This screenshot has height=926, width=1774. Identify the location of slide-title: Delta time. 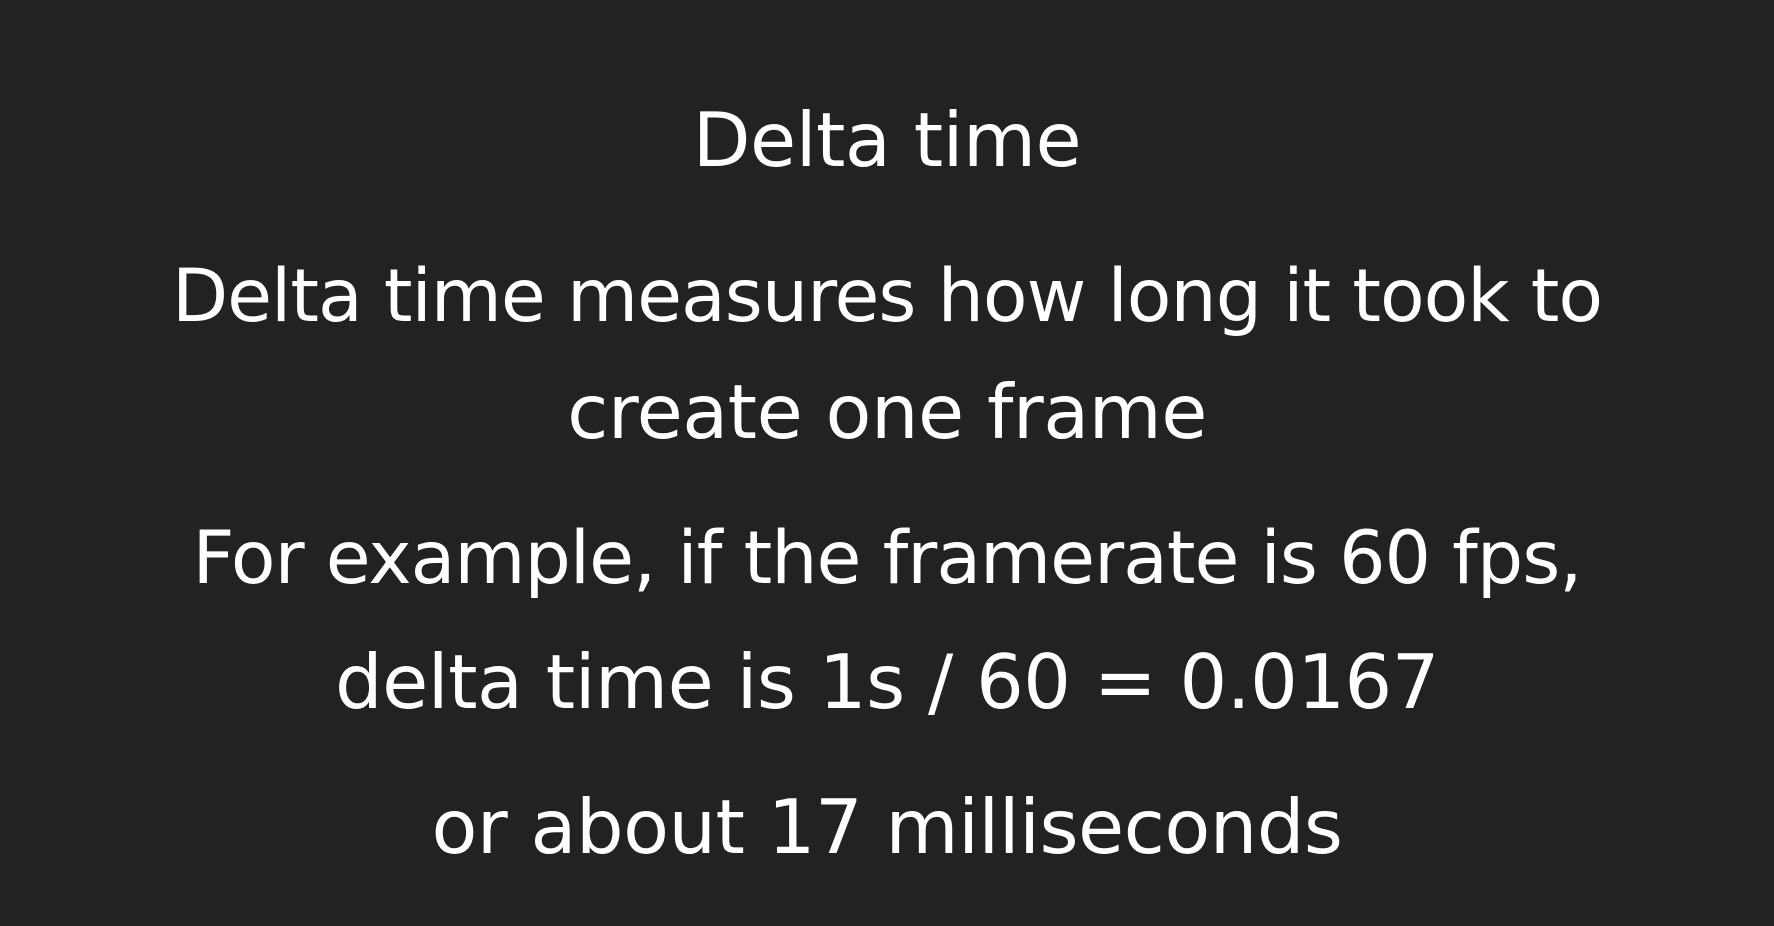
(887, 140).